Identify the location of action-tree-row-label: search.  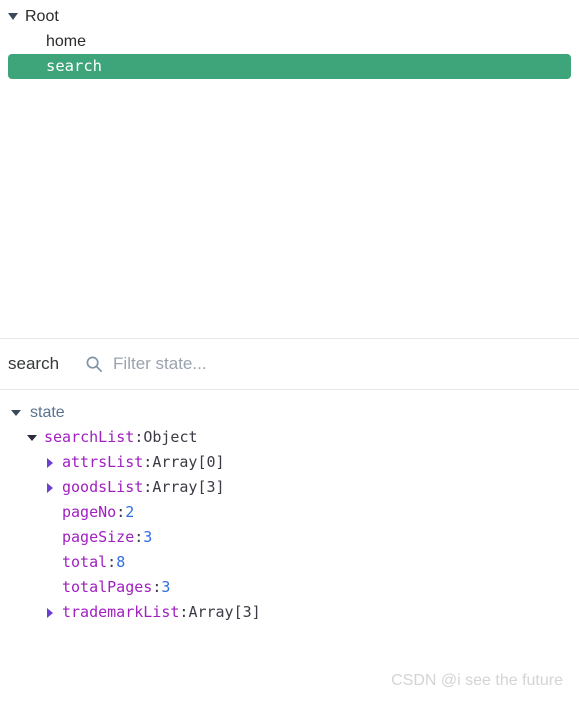
(74, 66).